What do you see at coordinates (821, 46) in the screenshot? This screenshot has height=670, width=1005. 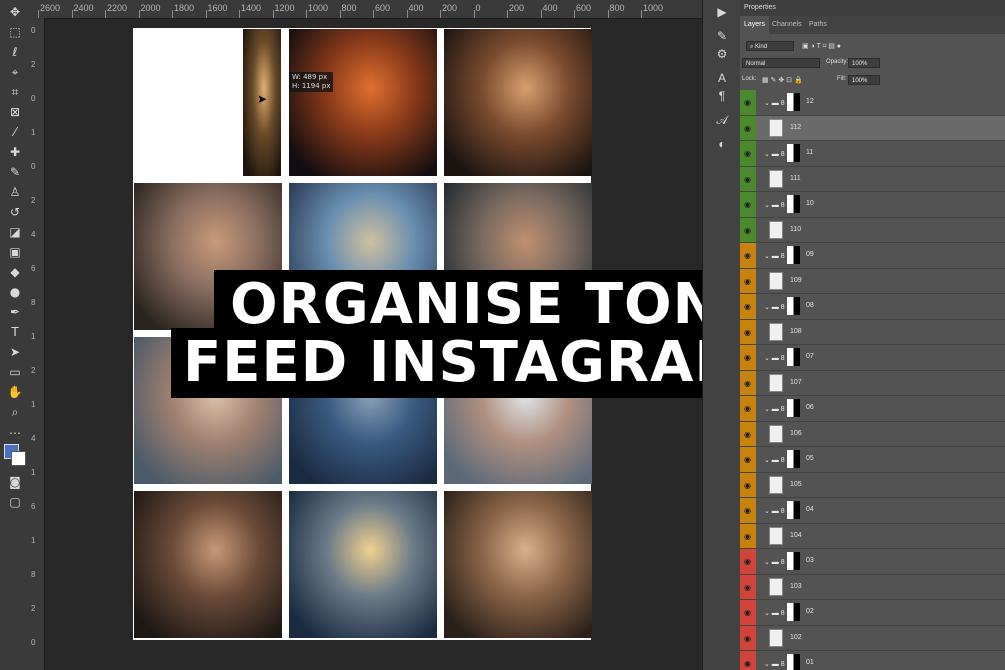 I see `filter-type-icons: ▣ ◑ T ⌑ ▤ ●` at bounding box center [821, 46].